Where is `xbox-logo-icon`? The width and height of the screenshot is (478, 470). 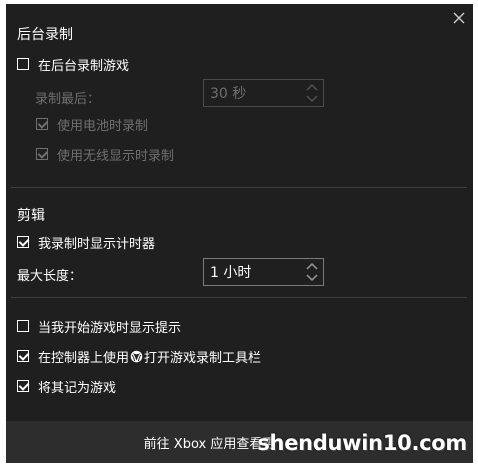 xbox-logo-icon is located at coordinates (136, 356).